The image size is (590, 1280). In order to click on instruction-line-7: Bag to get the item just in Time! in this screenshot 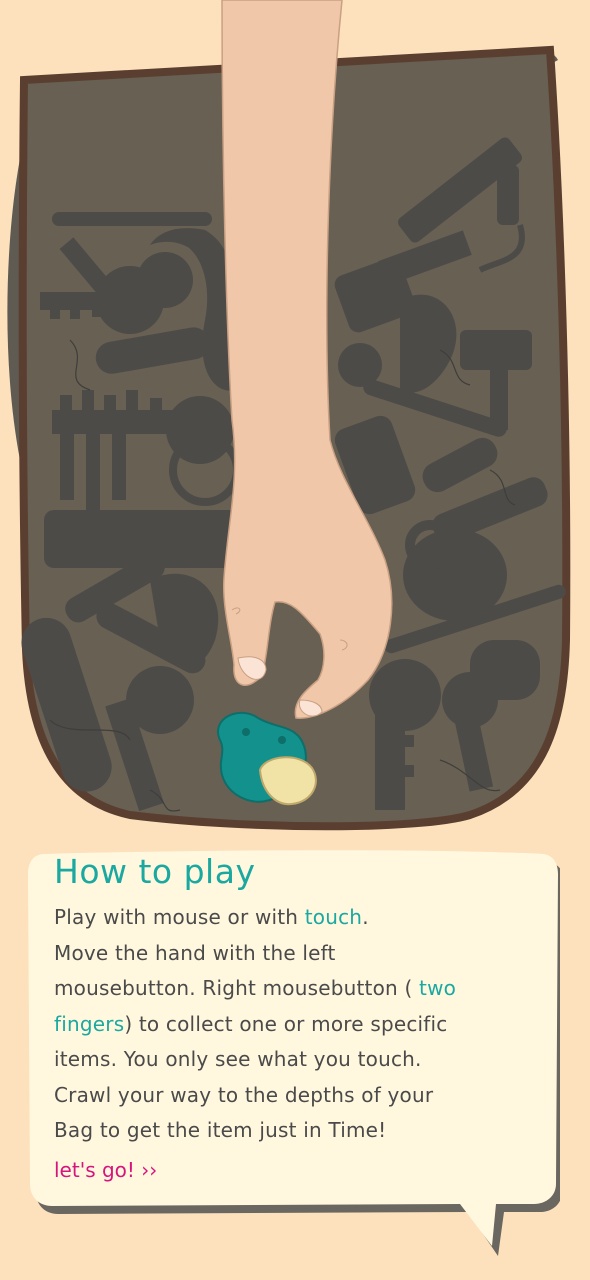, I will do `click(220, 1130)`.